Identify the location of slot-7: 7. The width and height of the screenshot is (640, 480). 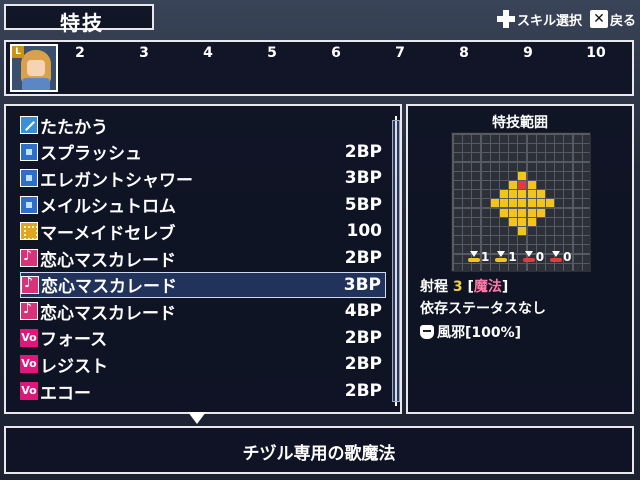
(400, 53).